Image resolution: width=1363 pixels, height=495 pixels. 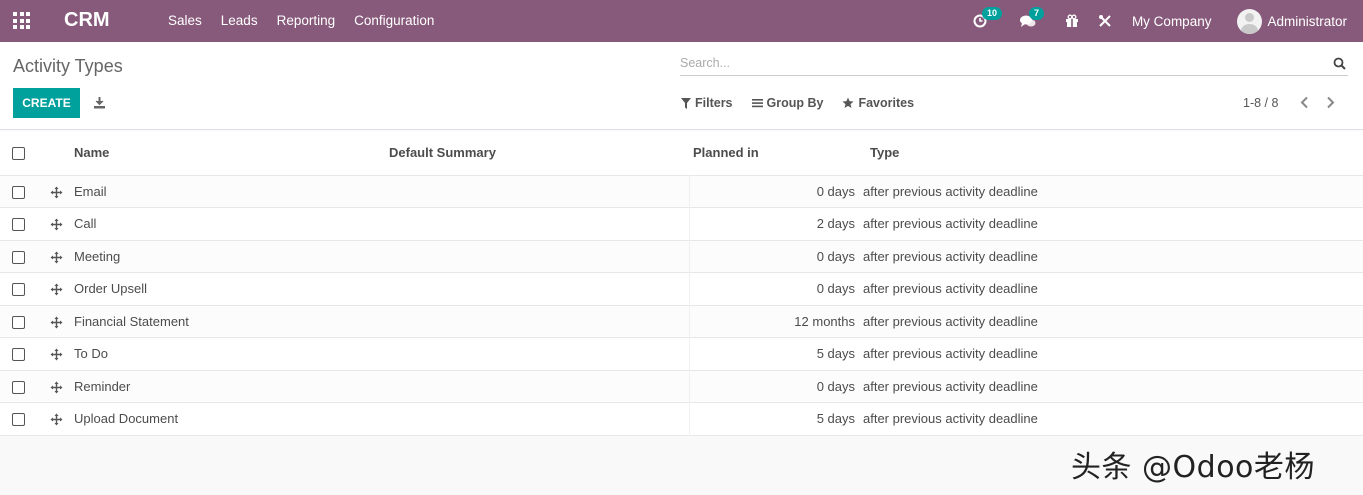 What do you see at coordinates (102, 386) in the screenshot?
I see `cell-name: Reminder` at bounding box center [102, 386].